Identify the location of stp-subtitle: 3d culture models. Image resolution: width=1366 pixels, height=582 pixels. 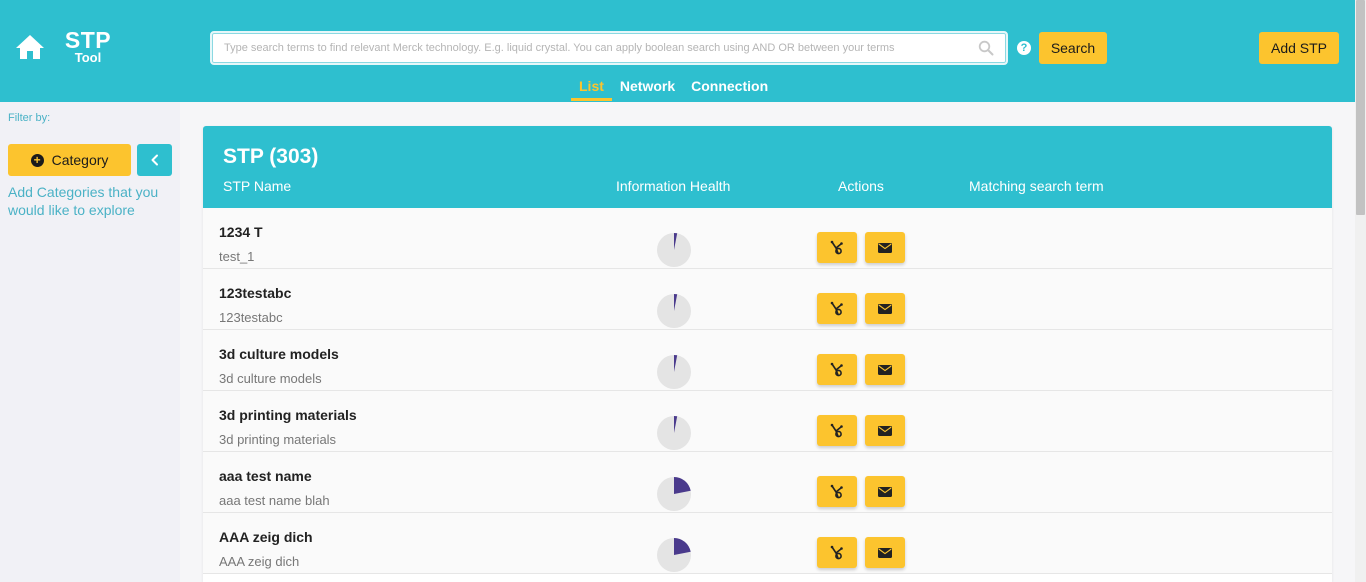
(270, 378).